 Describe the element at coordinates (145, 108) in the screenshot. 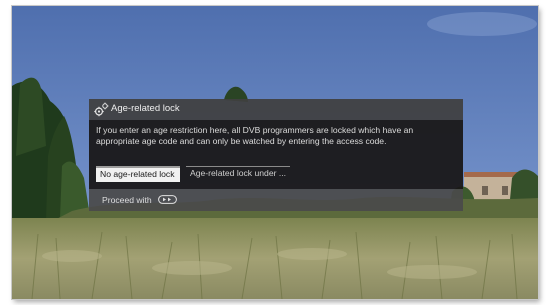

I see `dialog-title: Age-related lock` at that location.